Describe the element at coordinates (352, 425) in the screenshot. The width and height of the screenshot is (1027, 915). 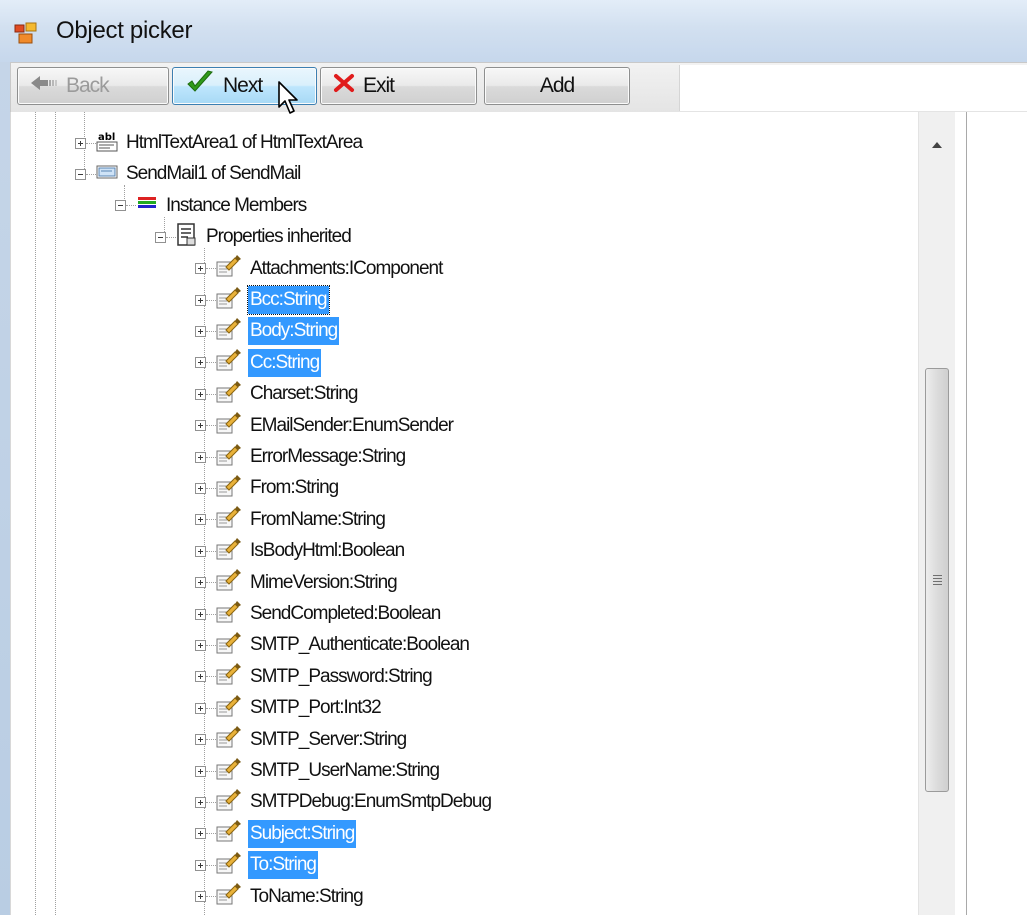
I see `tree-node-label: EMailSender:EnumSender` at that location.